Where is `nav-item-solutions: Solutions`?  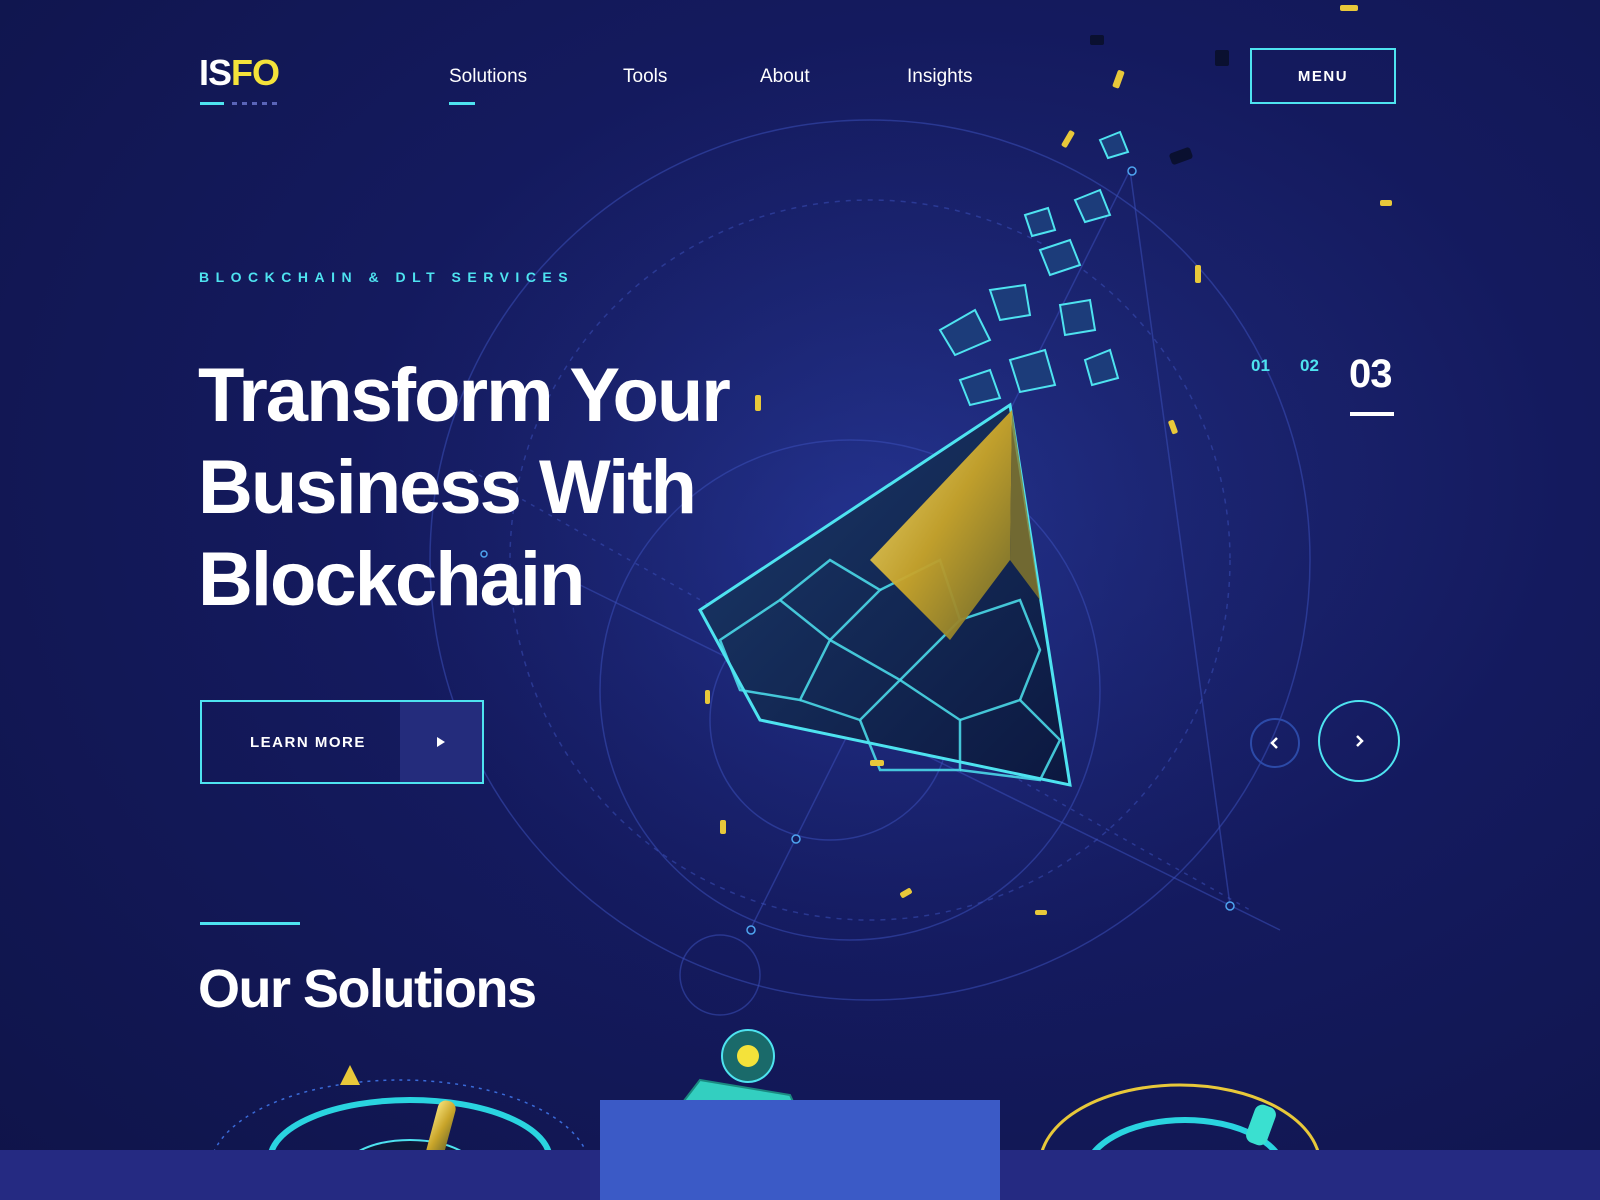 nav-item-solutions: Solutions is located at coordinates (488, 77).